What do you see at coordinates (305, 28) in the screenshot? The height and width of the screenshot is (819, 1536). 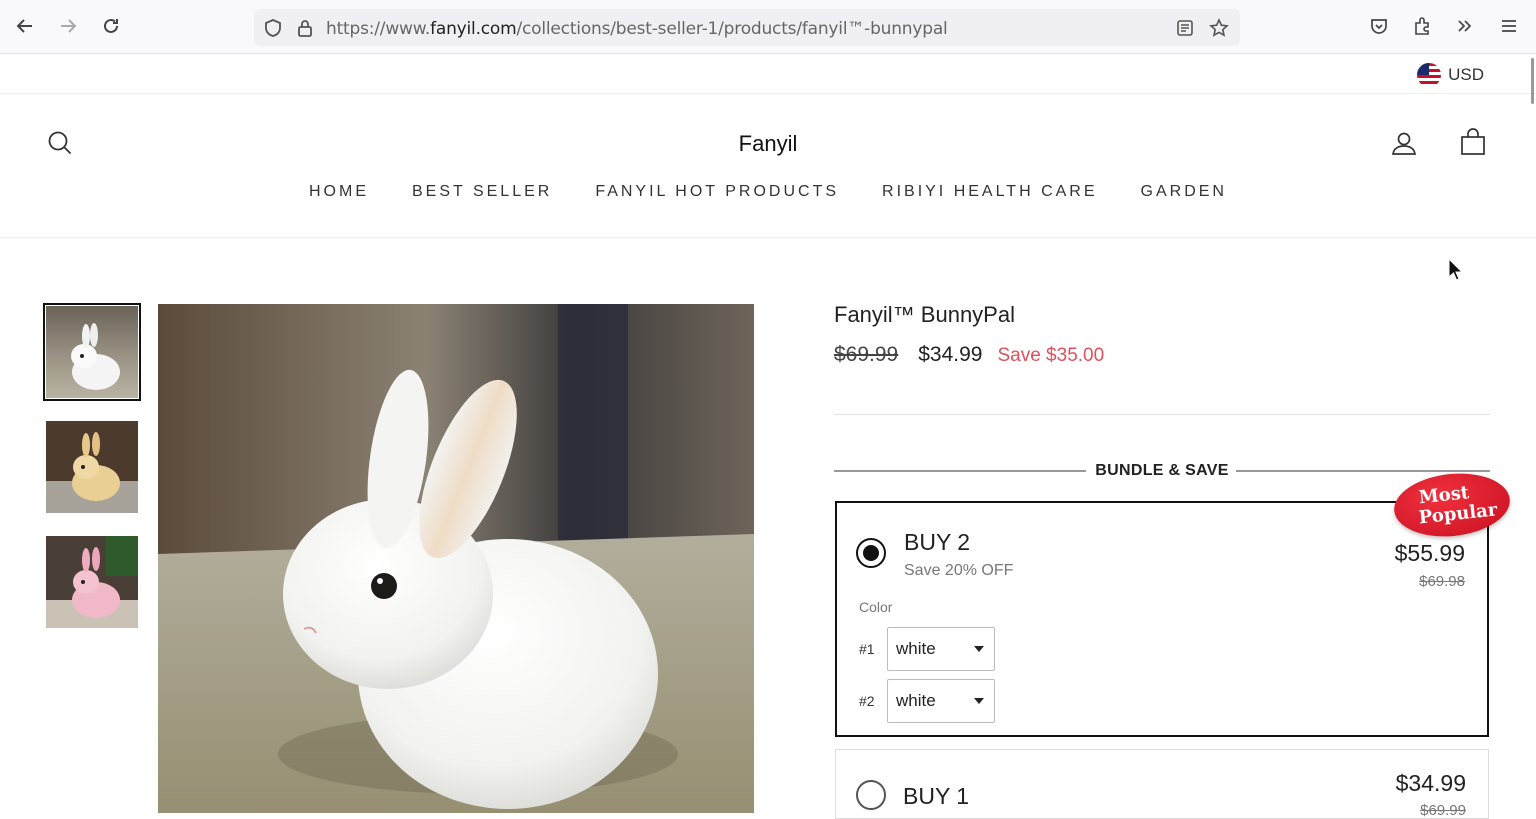 I see `lock-icon` at bounding box center [305, 28].